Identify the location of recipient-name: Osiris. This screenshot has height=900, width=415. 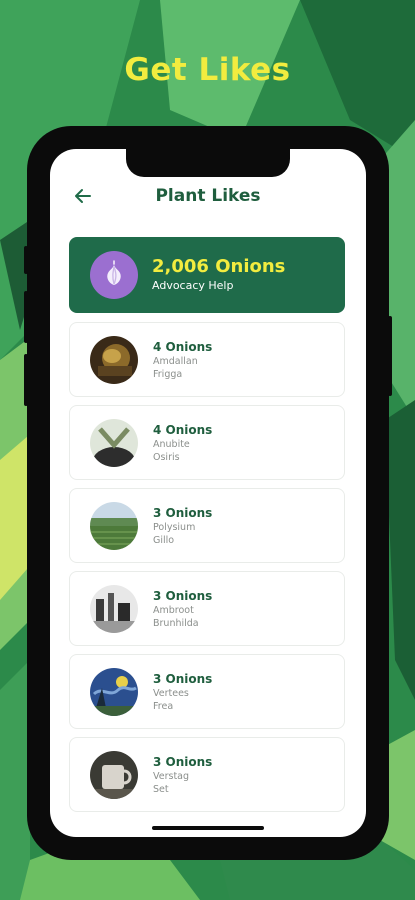
(166, 457).